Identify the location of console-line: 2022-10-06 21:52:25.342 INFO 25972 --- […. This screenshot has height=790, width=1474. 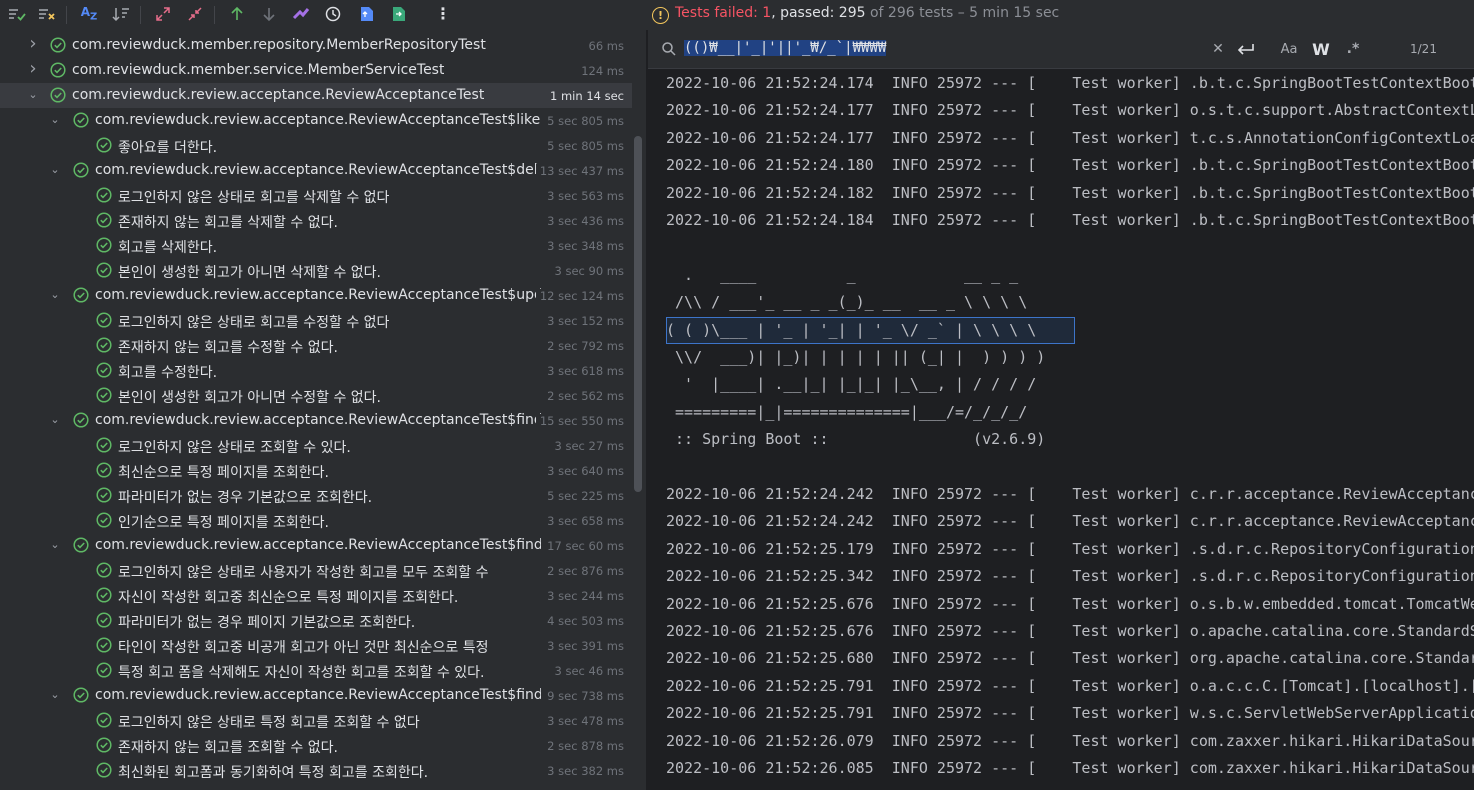
(1070, 576).